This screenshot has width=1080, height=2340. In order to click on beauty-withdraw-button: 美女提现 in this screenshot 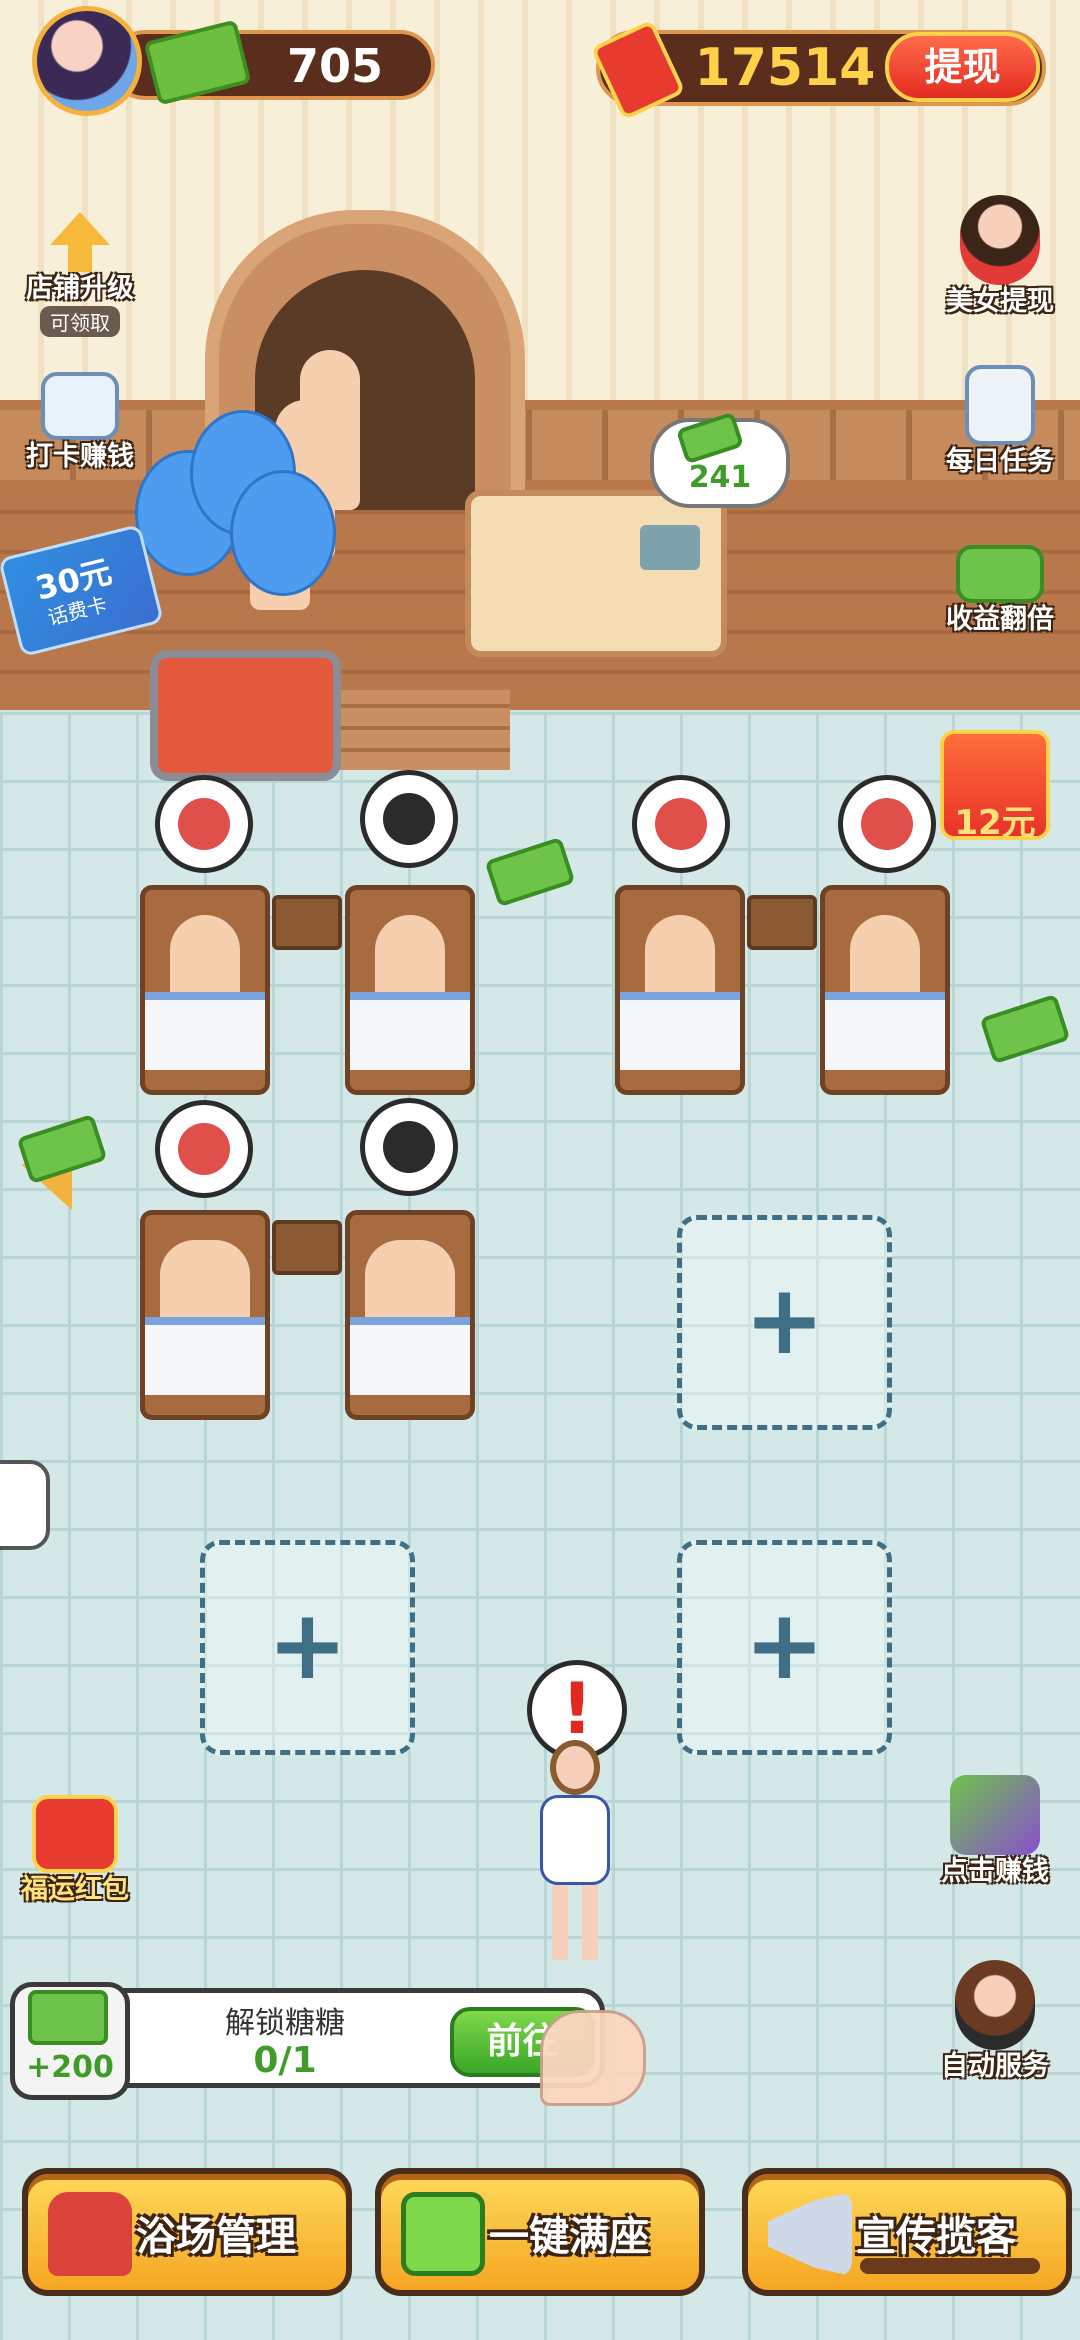, I will do `click(1000, 257)`.